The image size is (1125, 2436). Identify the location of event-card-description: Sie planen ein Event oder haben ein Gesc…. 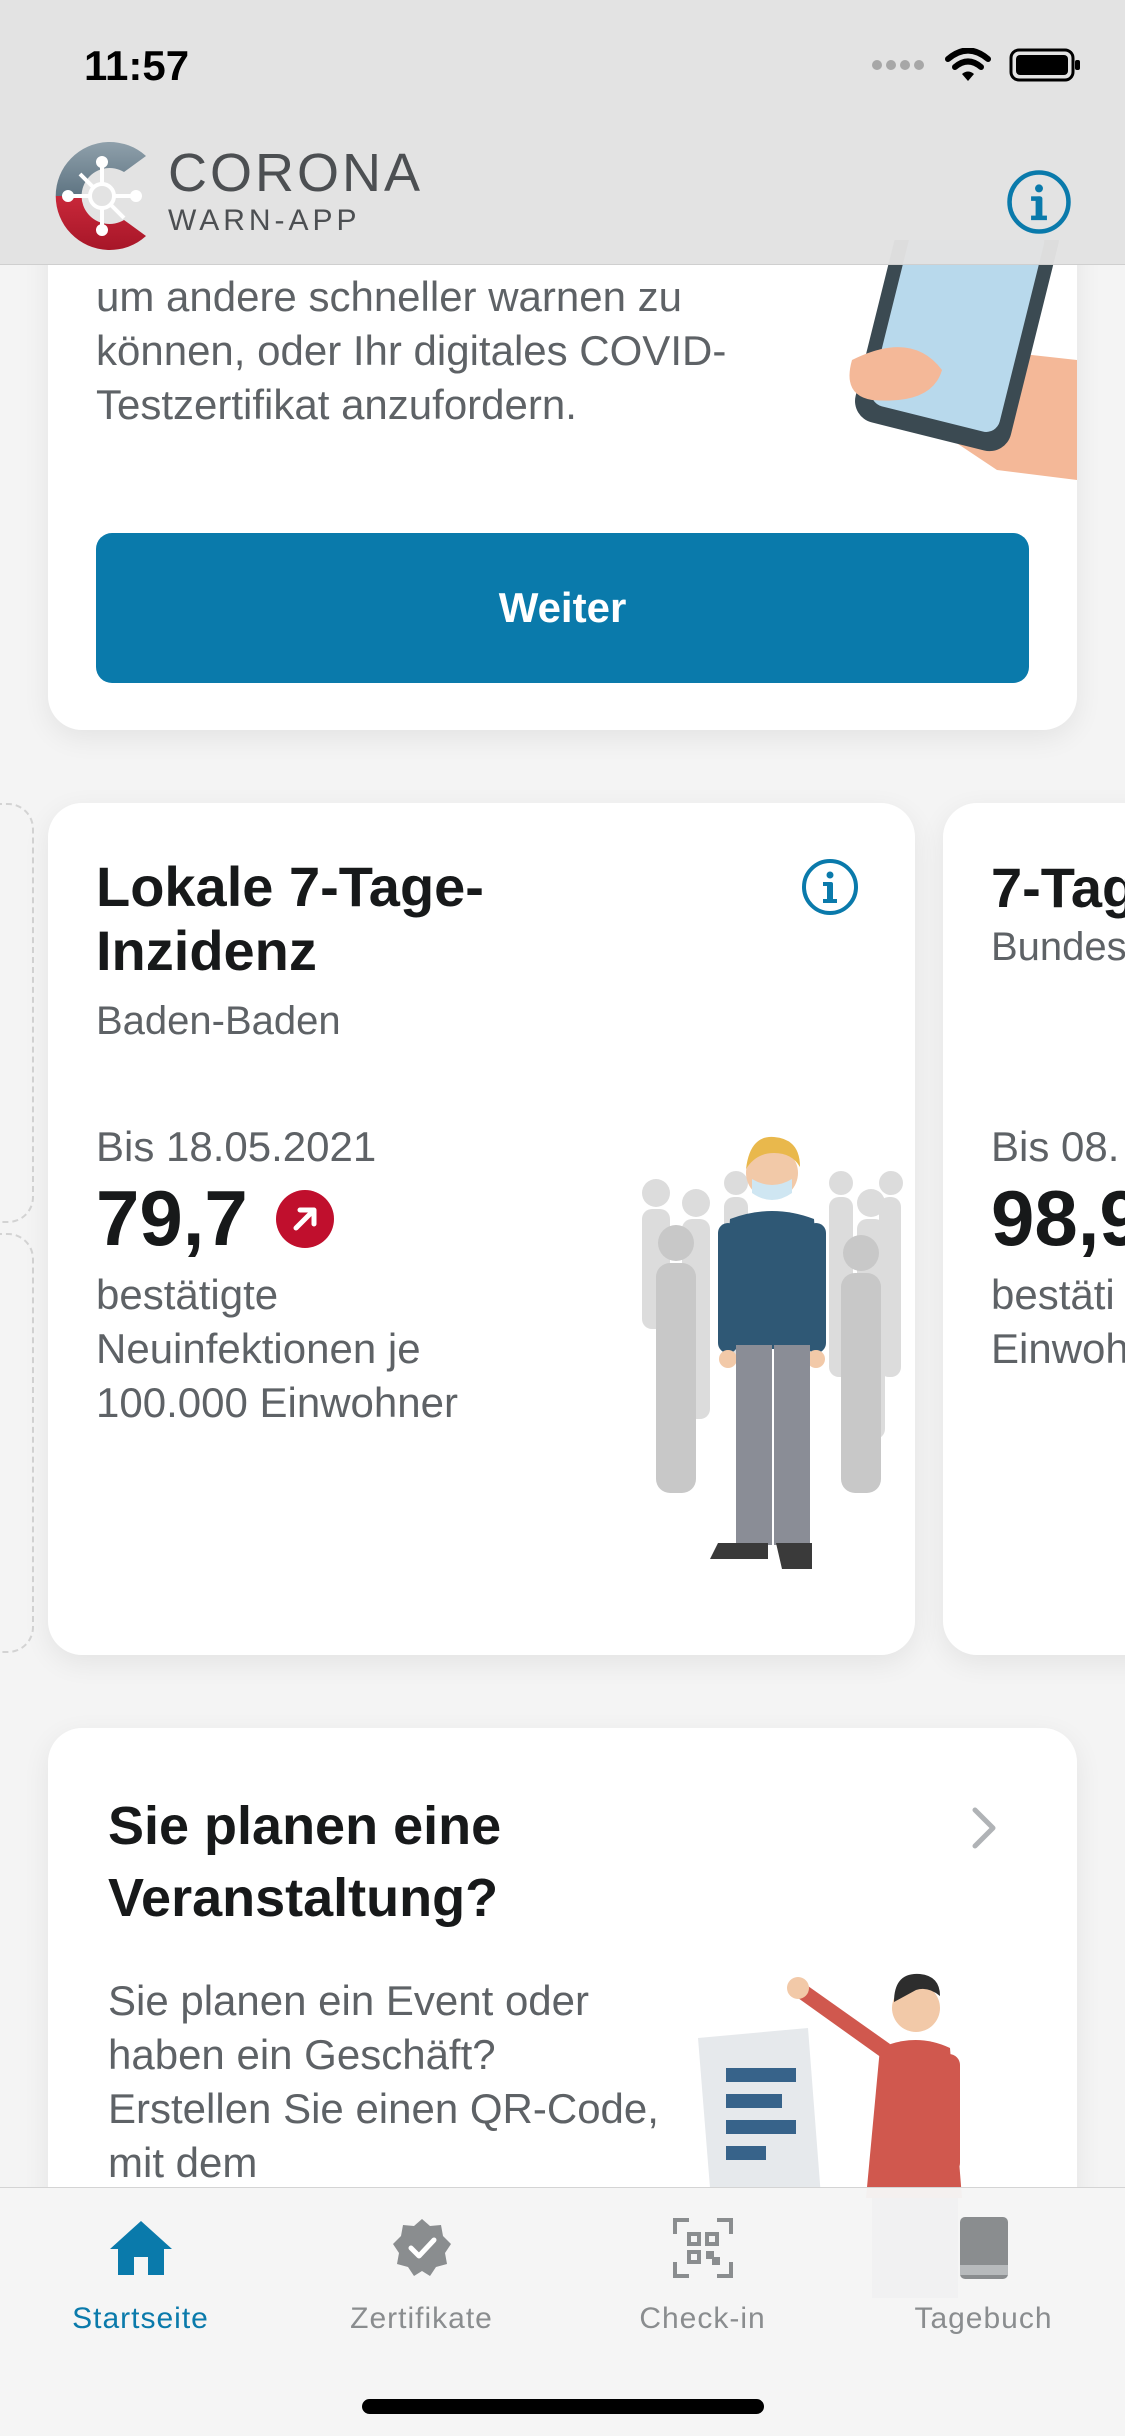
(383, 2081).